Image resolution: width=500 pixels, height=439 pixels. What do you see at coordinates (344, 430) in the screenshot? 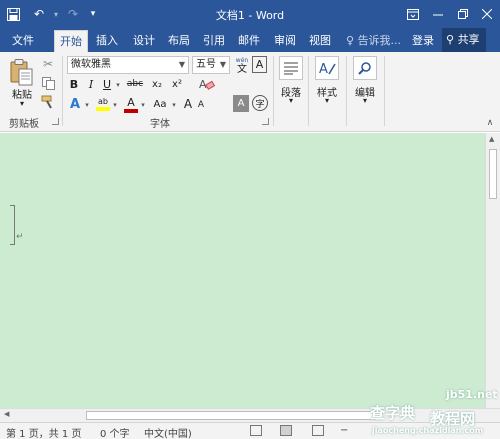
I see `zoom-out-icon: −` at bounding box center [344, 430].